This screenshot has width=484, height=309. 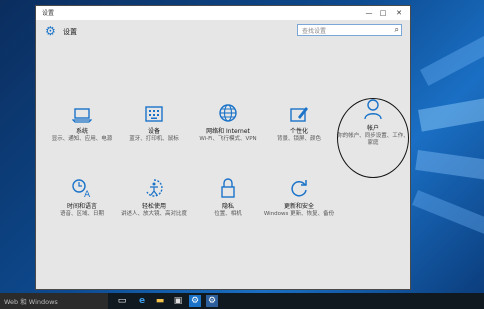 What do you see at coordinates (122, 301) in the screenshot?
I see `task-view-icon: ▭` at bounding box center [122, 301].